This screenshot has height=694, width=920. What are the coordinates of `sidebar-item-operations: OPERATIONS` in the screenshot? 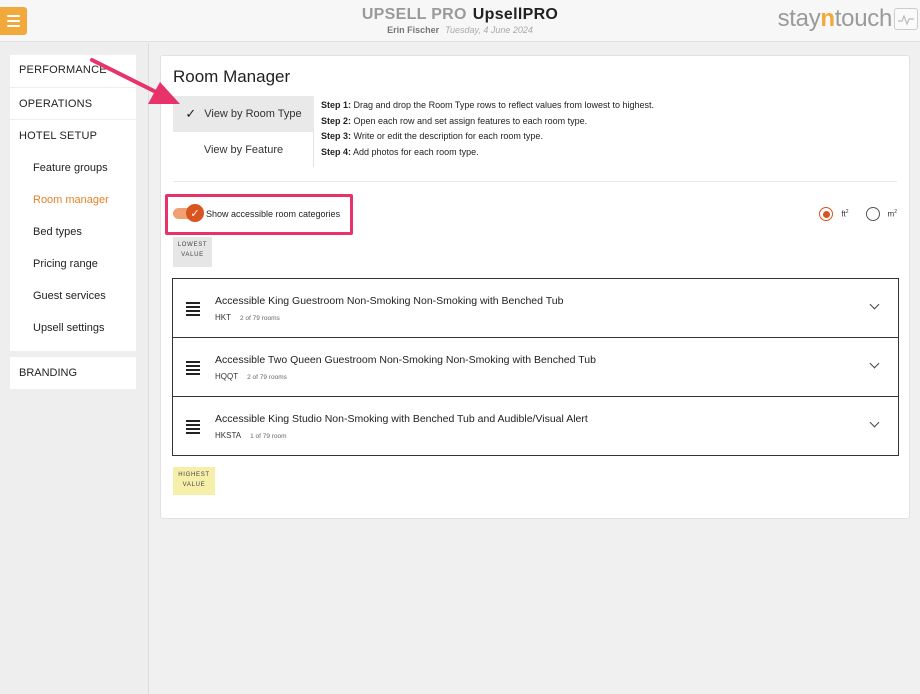 It's located at (73, 104).